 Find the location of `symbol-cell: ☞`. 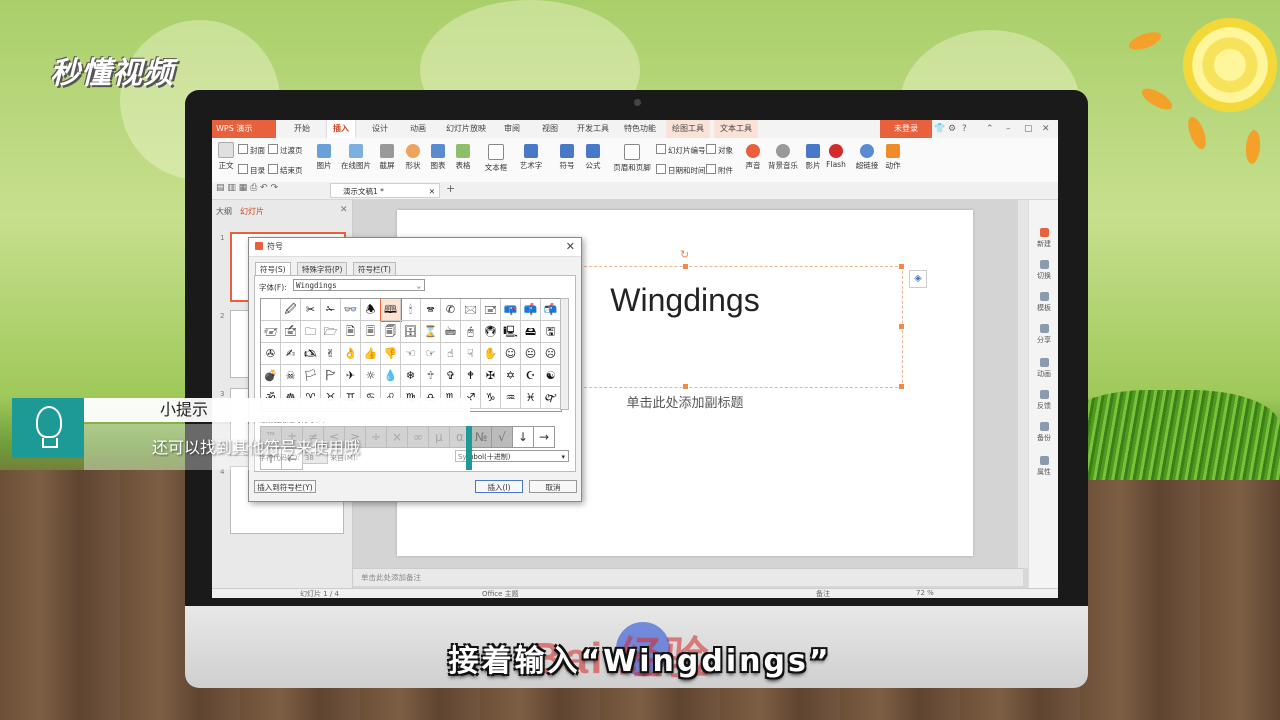

symbol-cell: ☞ is located at coordinates (431, 354).